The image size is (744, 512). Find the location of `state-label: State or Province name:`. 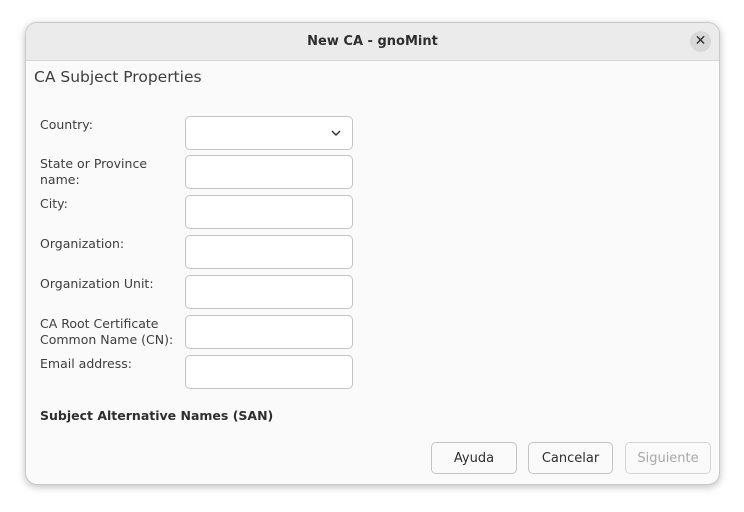

state-label: State or Province name: is located at coordinates (94, 171).